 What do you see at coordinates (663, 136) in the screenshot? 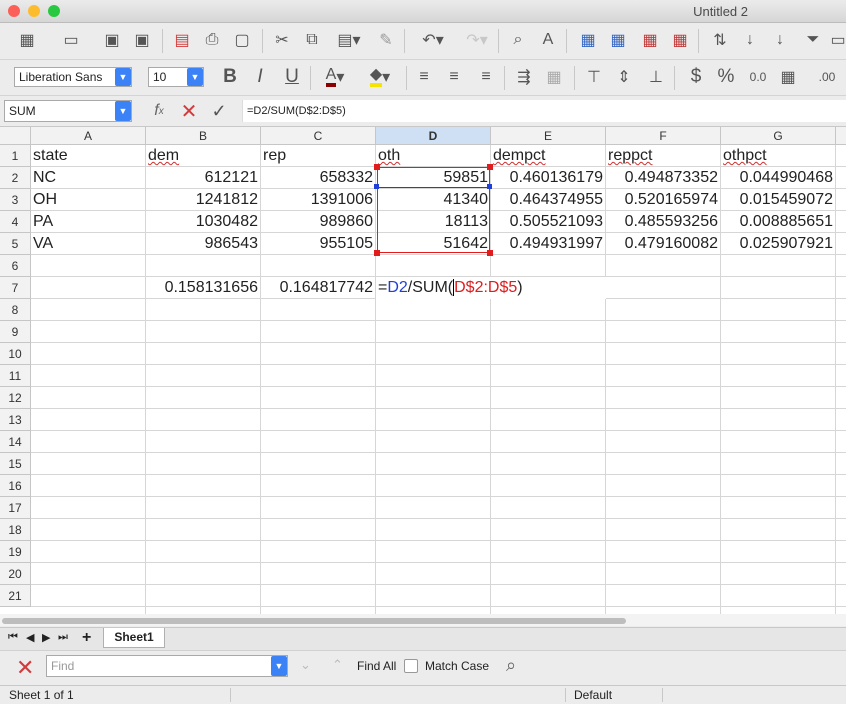
I see `column-header-f: F` at bounding box center [663, 136].